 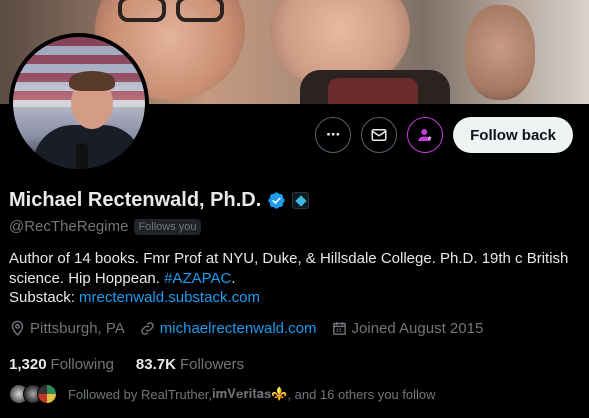 I want to click on banner-shirt, so click(x=373, y=91).